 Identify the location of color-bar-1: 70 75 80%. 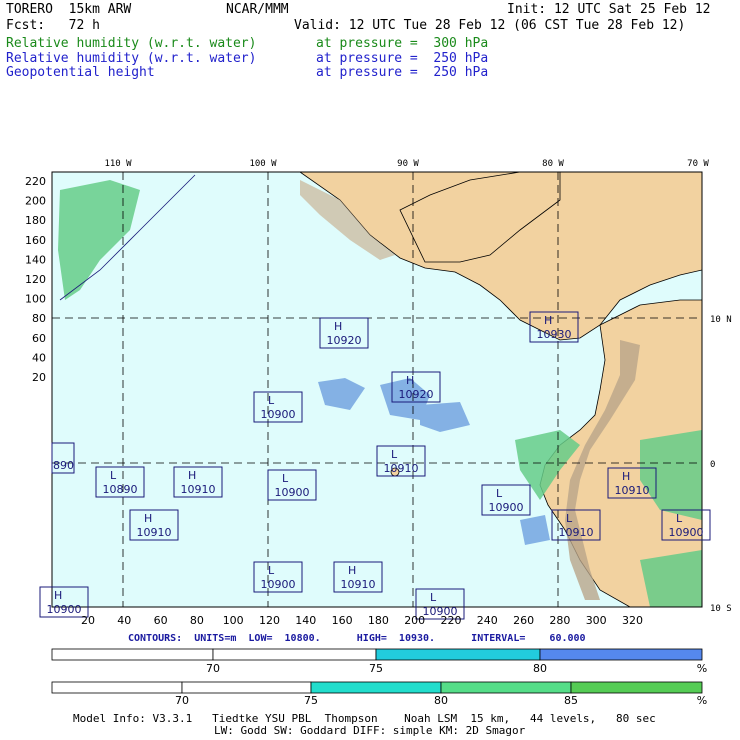
(379, 661).